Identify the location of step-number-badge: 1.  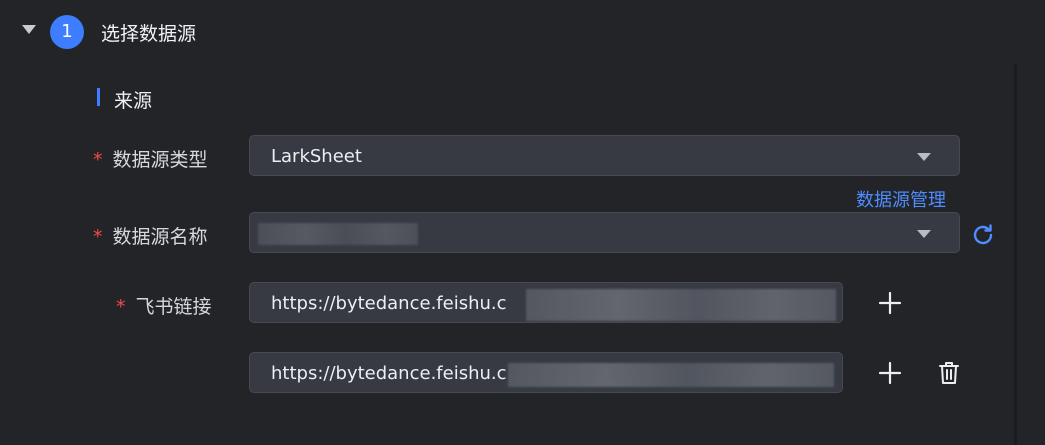
(67, 32).